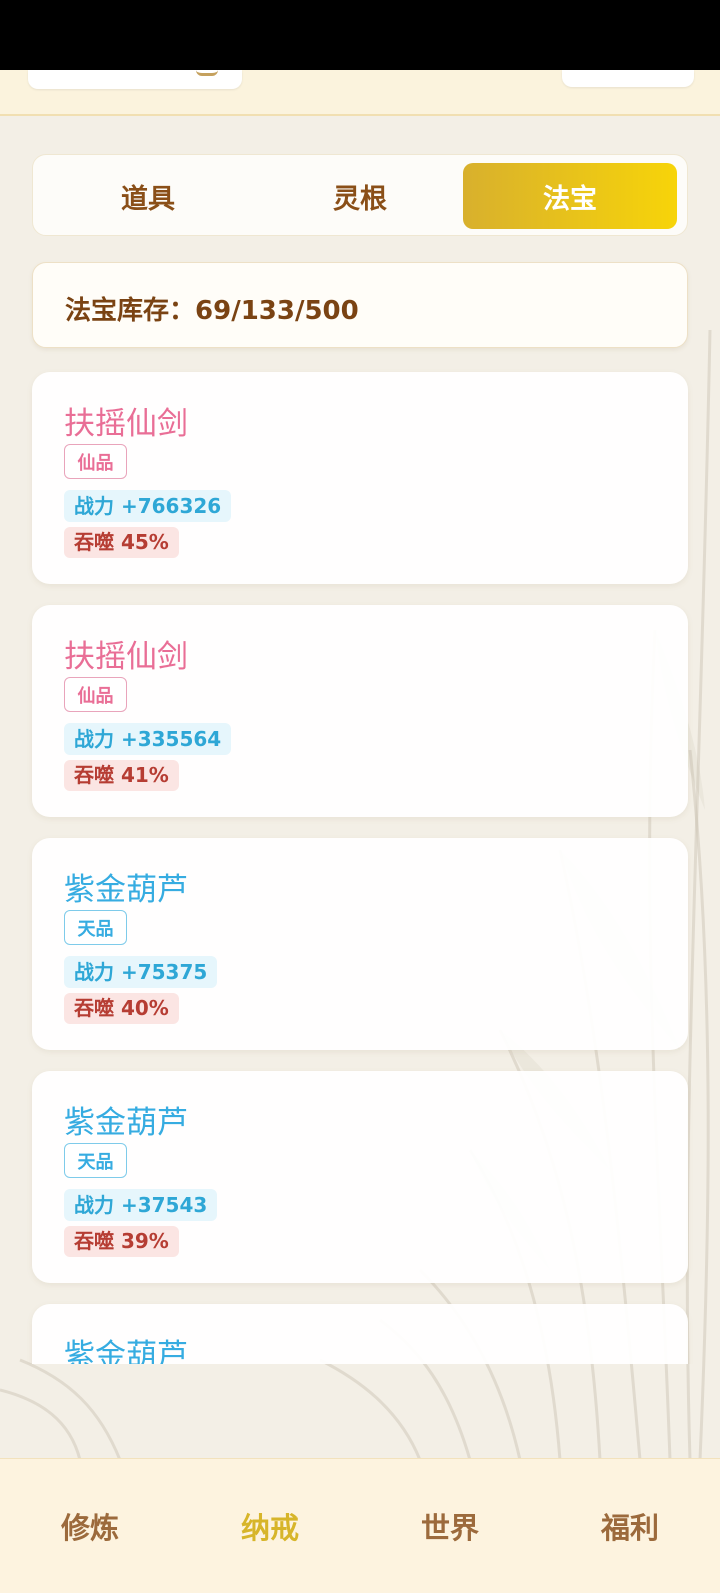 This screenshot has width=720, height=1593. What do you see at coordinates (121, 775) in the screenshot?
I see `devour-stat: 吞噬 41%` at bounding box center [121, 775].